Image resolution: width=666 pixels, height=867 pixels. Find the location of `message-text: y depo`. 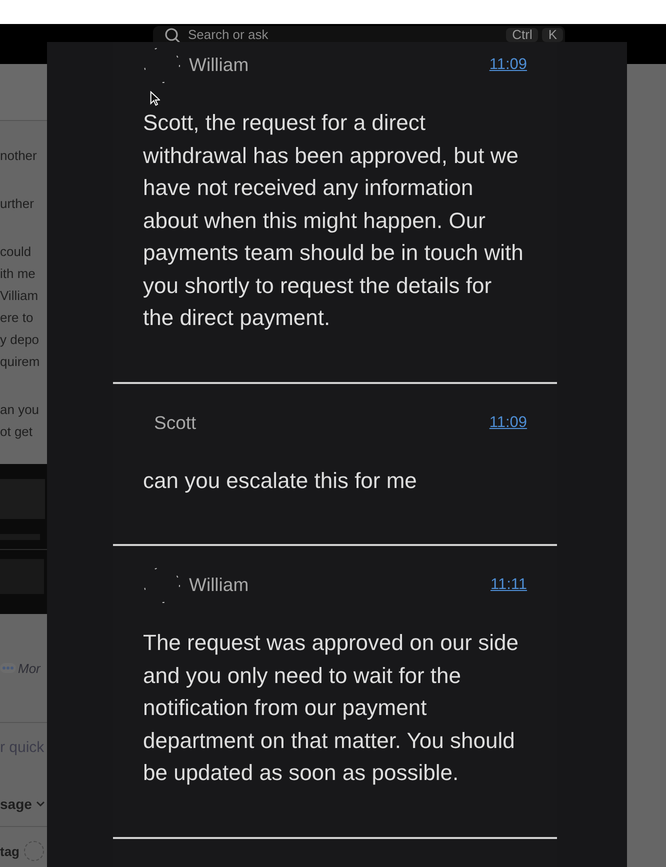

message-text: y depo is located at coordinates (20, 340).